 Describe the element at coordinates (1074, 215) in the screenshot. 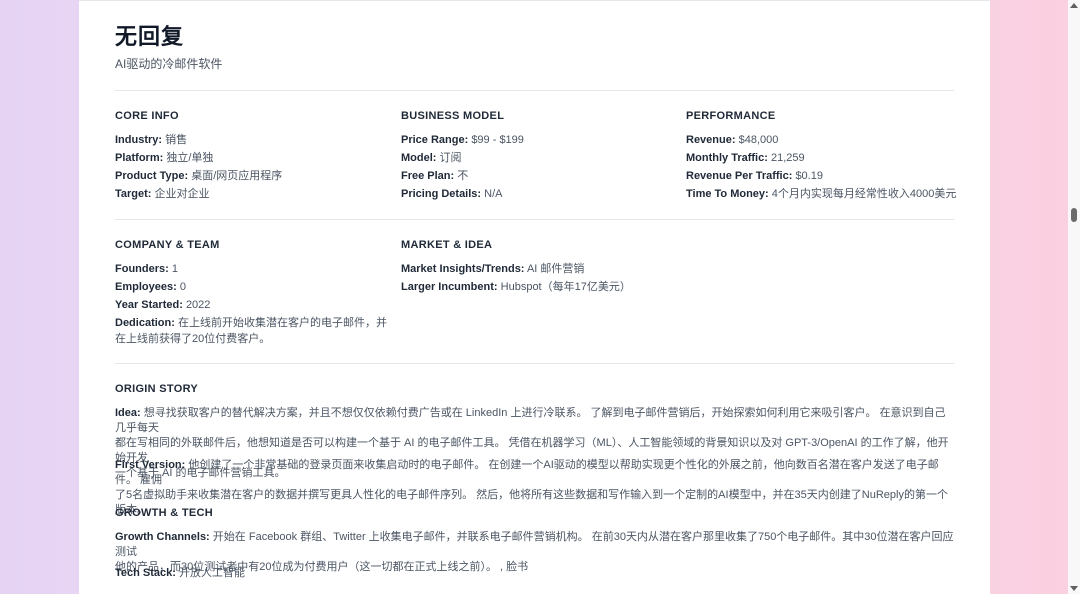

I see `scrollbar-thumb` at that location.